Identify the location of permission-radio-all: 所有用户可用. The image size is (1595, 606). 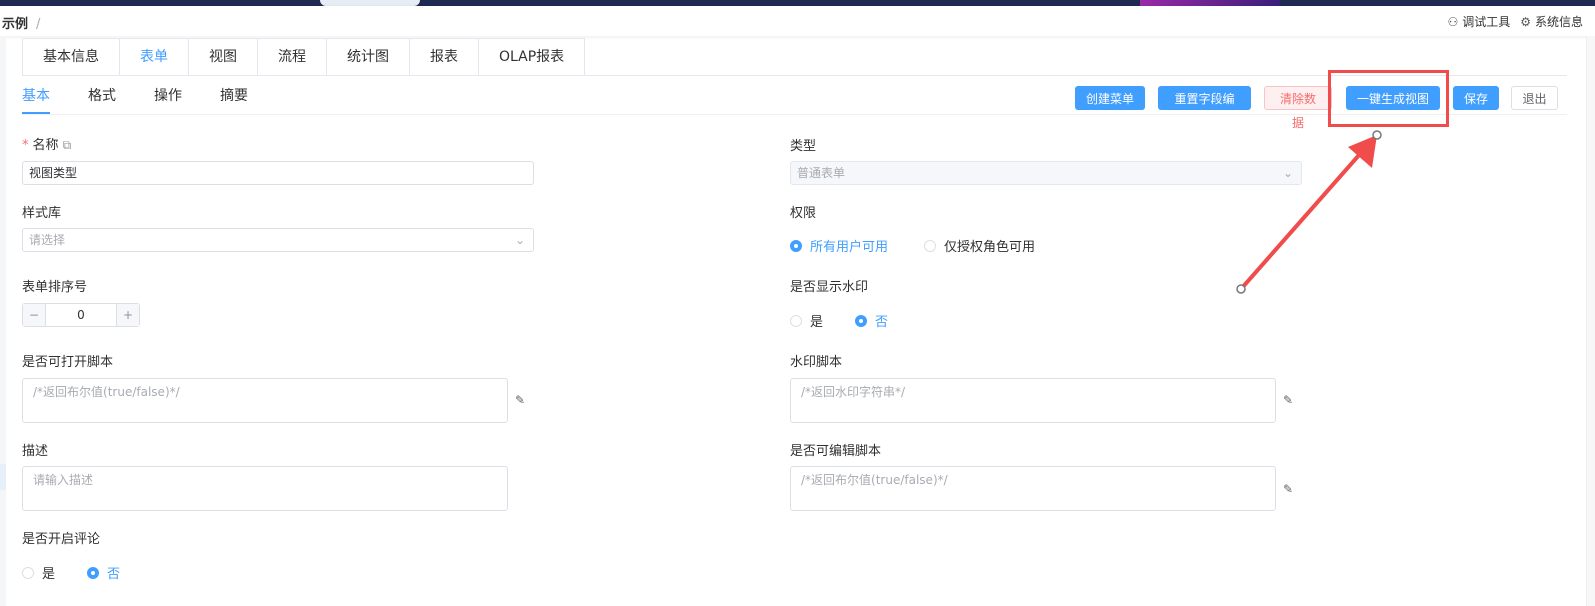
(839, 245).